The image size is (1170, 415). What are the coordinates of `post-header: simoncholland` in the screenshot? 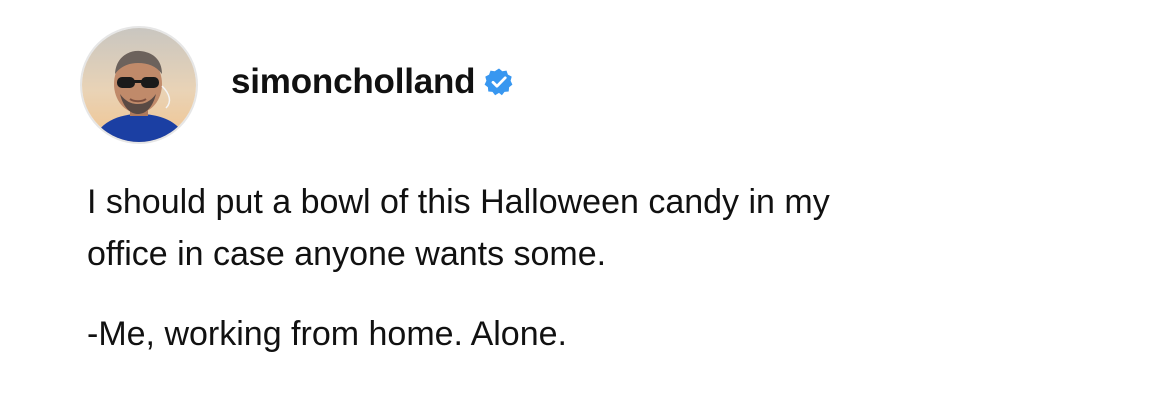 It's located at (297, 85).